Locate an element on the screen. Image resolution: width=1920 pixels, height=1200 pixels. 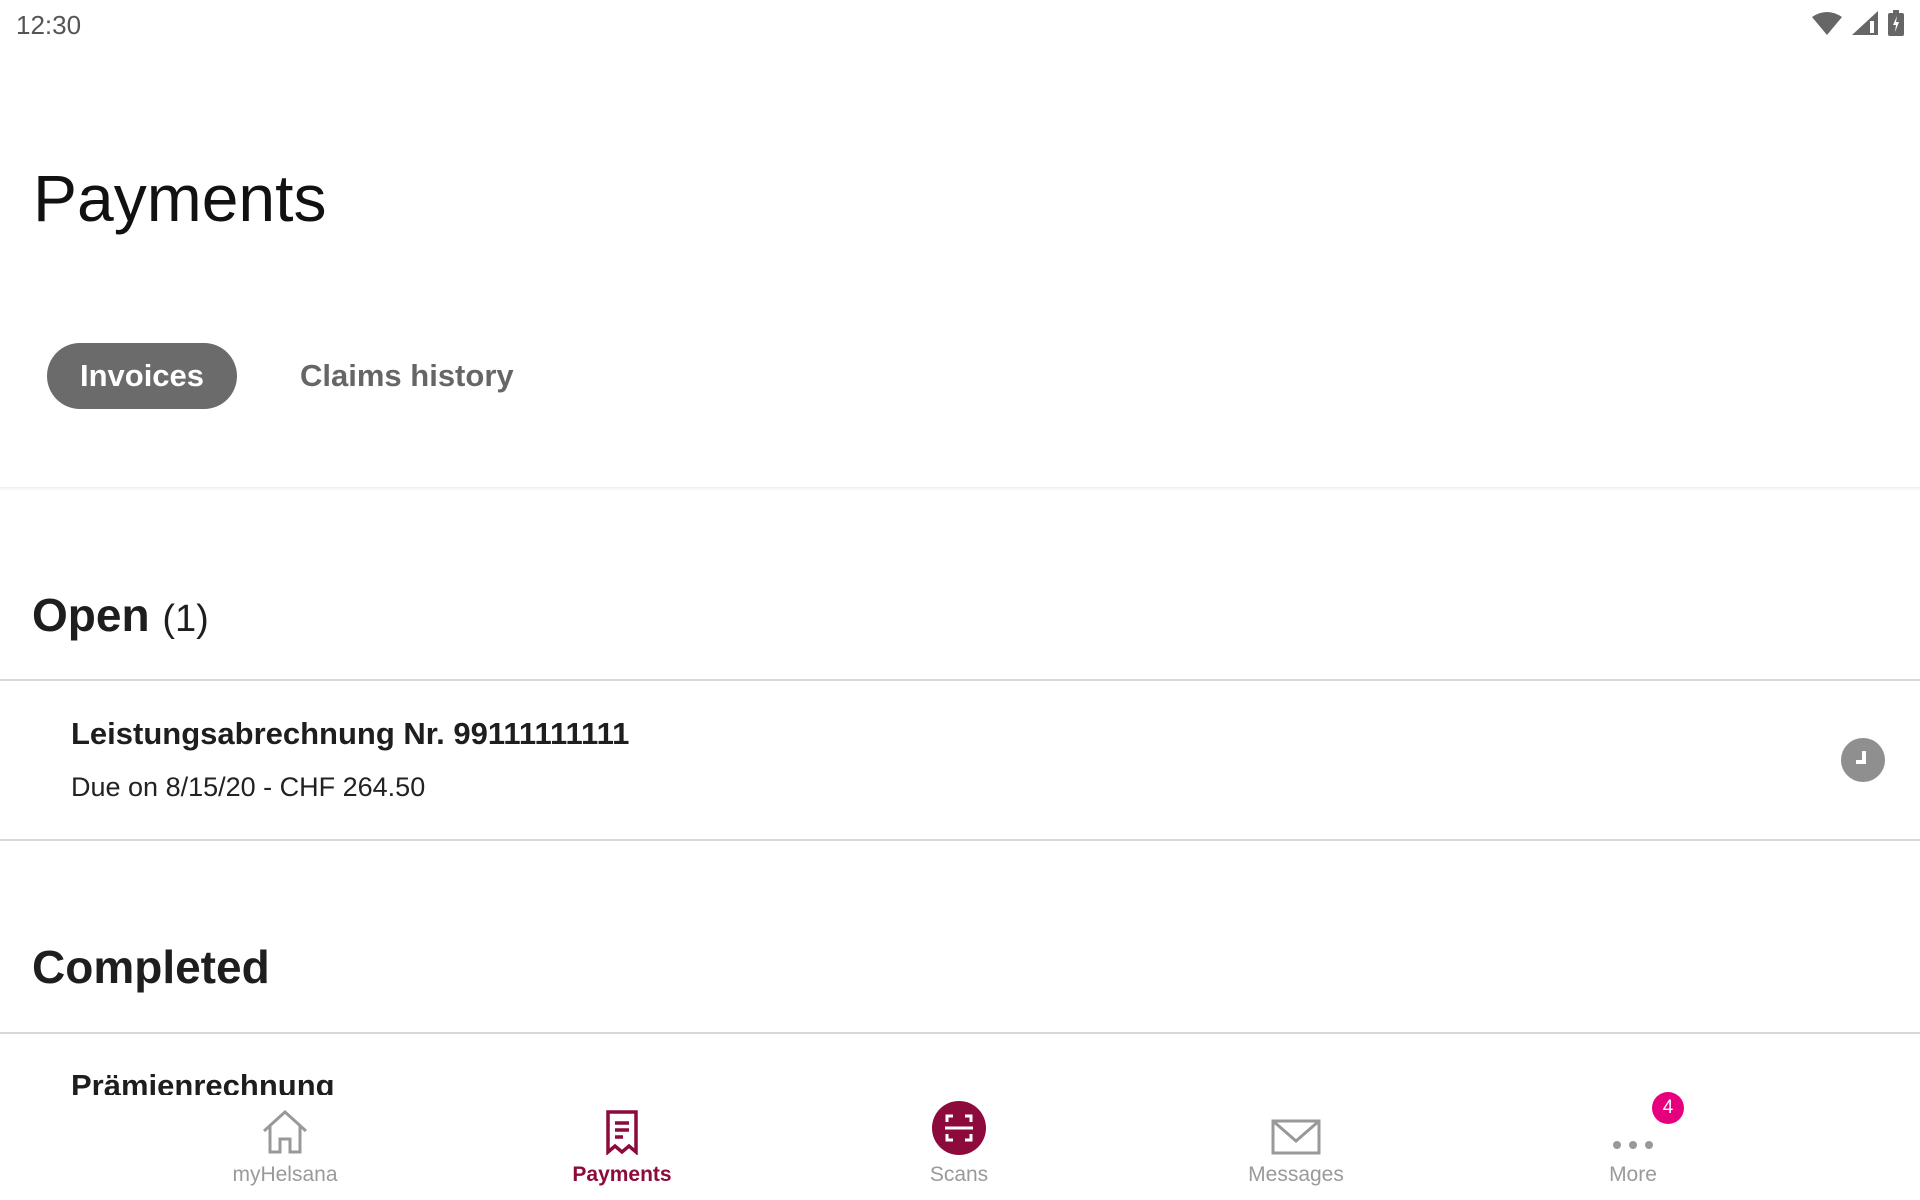
completed-section-heading: Completed is located at coordinates (151, 967).